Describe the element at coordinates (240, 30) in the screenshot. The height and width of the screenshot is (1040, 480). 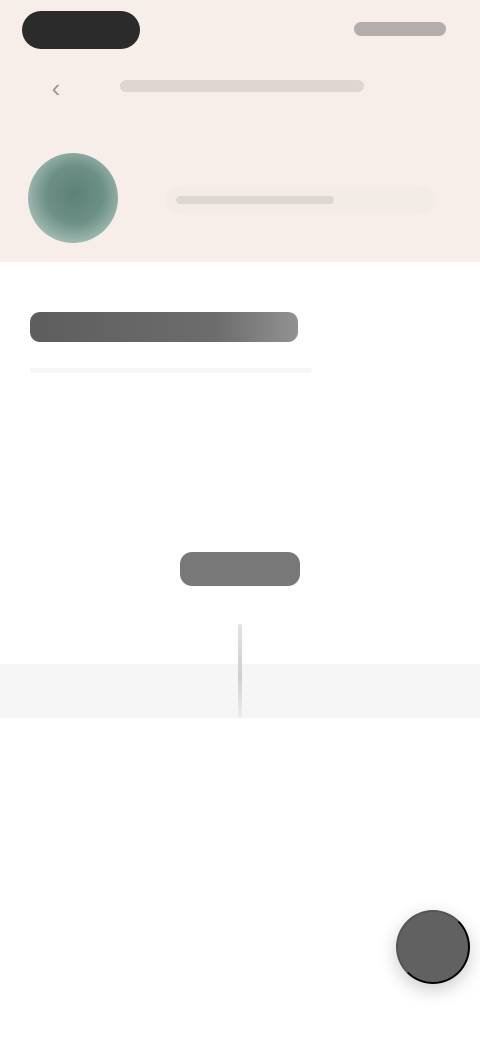
I see `status-bar` at that location.